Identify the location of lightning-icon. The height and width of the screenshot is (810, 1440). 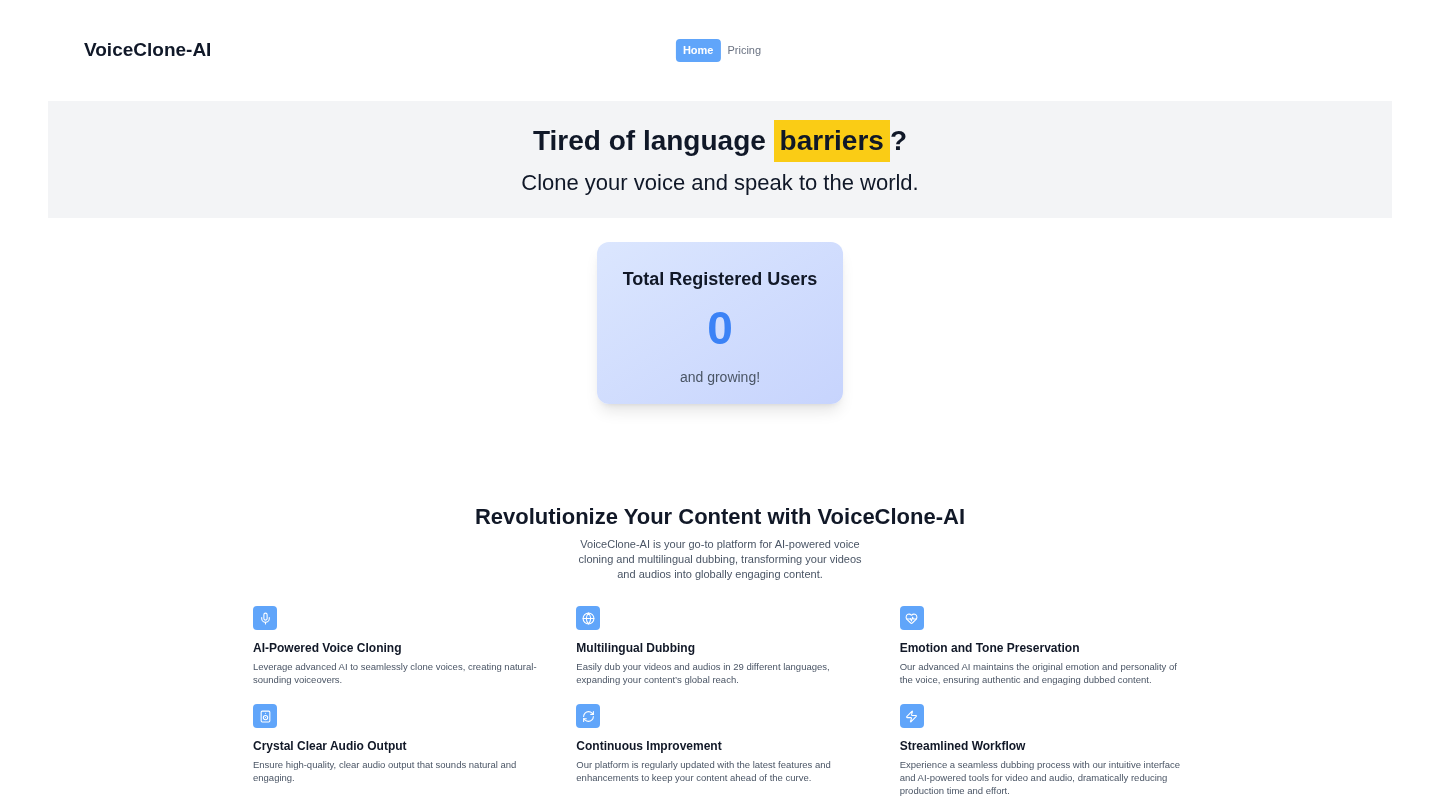
(911, 716).